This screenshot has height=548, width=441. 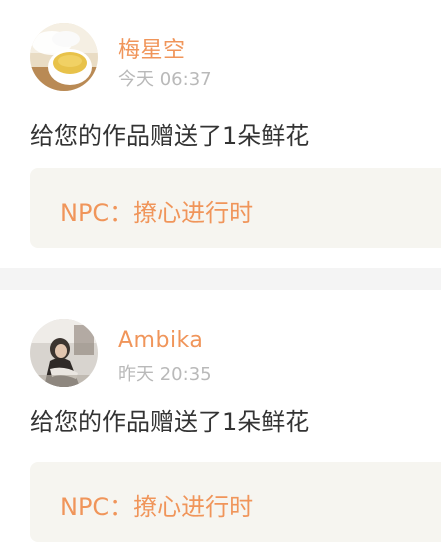 I want to click on person-photo-avatar-icon, so click(x=64, y=353).